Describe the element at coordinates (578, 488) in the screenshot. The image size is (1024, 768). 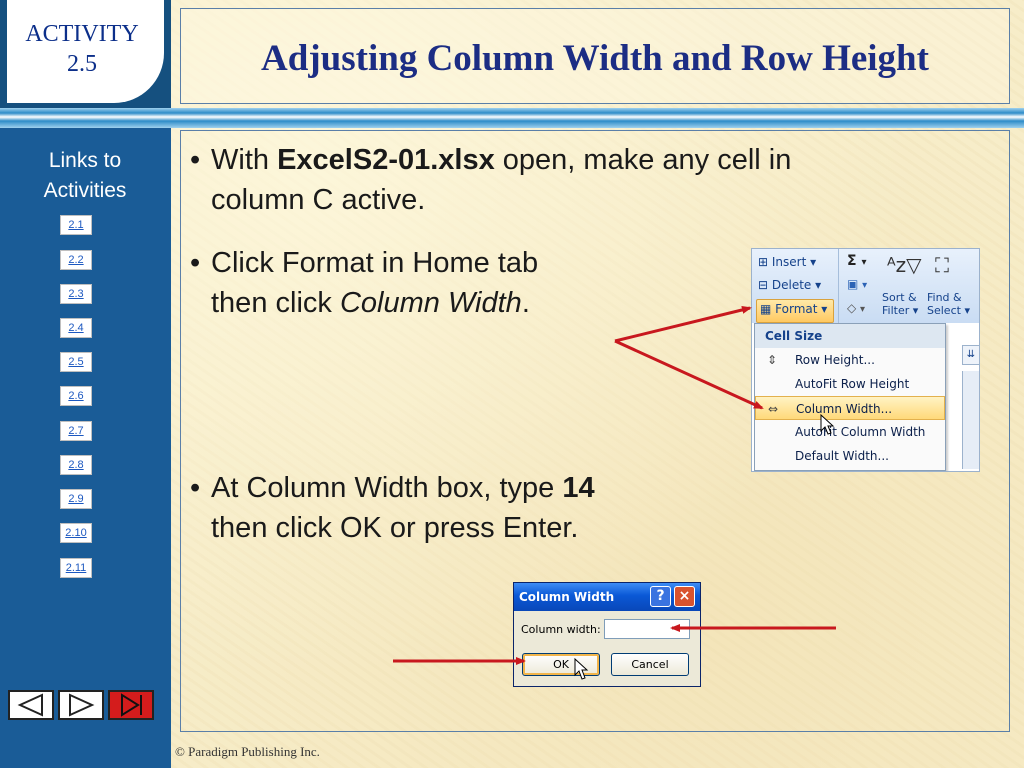
I see `width-value: 14` at that location.